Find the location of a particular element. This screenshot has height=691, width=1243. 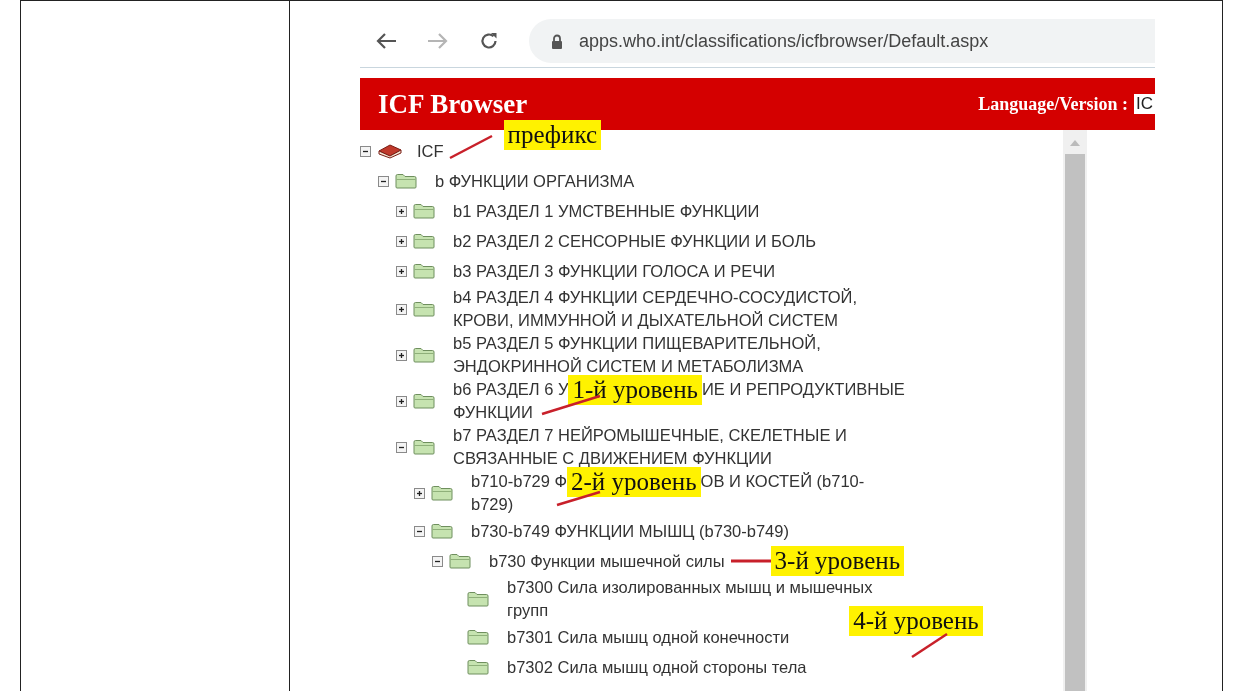

tree-item-label: b6 РАЗДЕЛ 6 У is located at coordinates (511, 389).